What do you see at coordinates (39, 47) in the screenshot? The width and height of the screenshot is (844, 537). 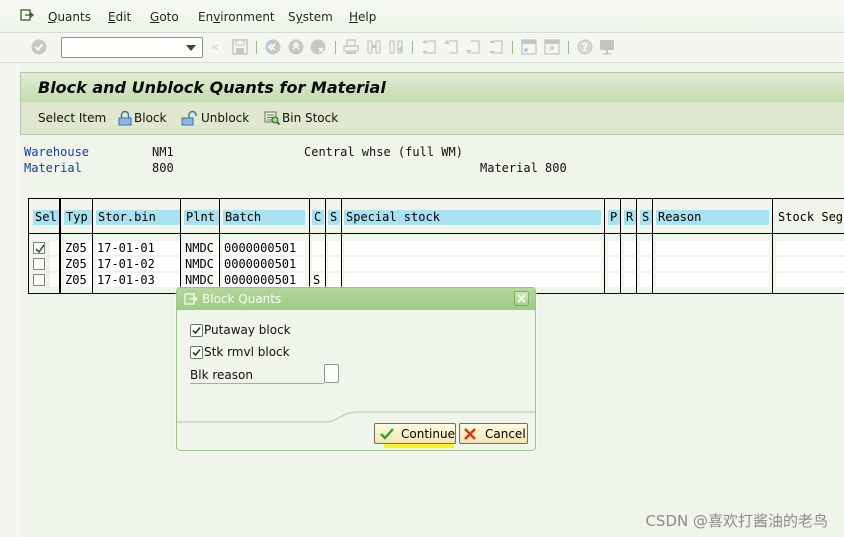 I see `enter-icon` at bounding box center [39, 47].